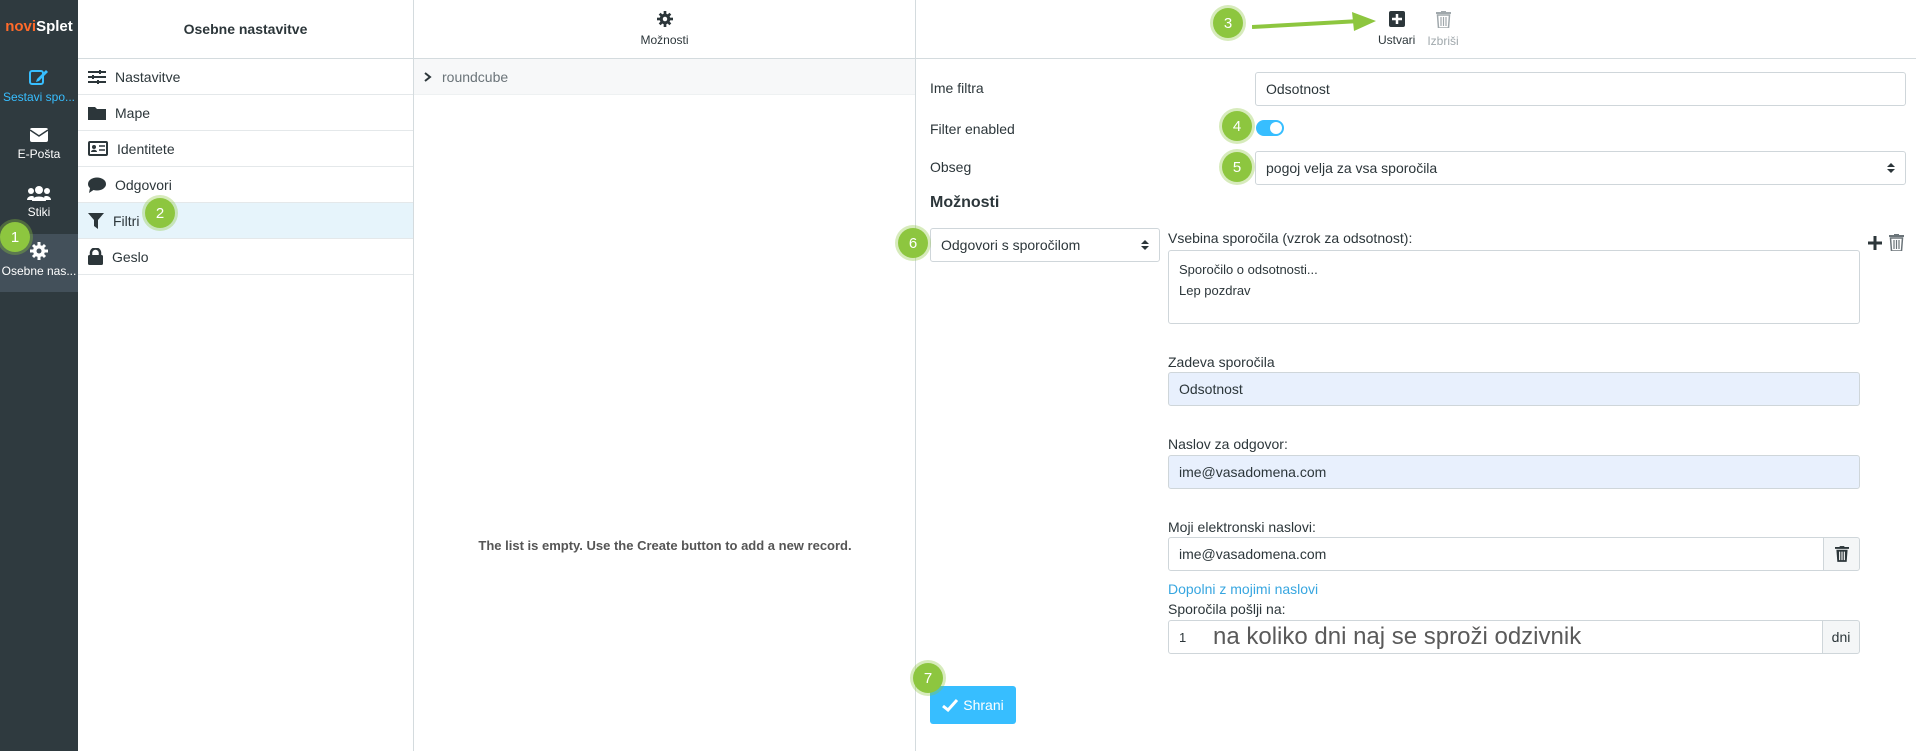 This screenshot has width=1916, height=751. Describe the element at coordinates (1243, 589) in the screenshot. I see `fill-my-addresses-link: Dopolni z mojimi naslovi` at that location.